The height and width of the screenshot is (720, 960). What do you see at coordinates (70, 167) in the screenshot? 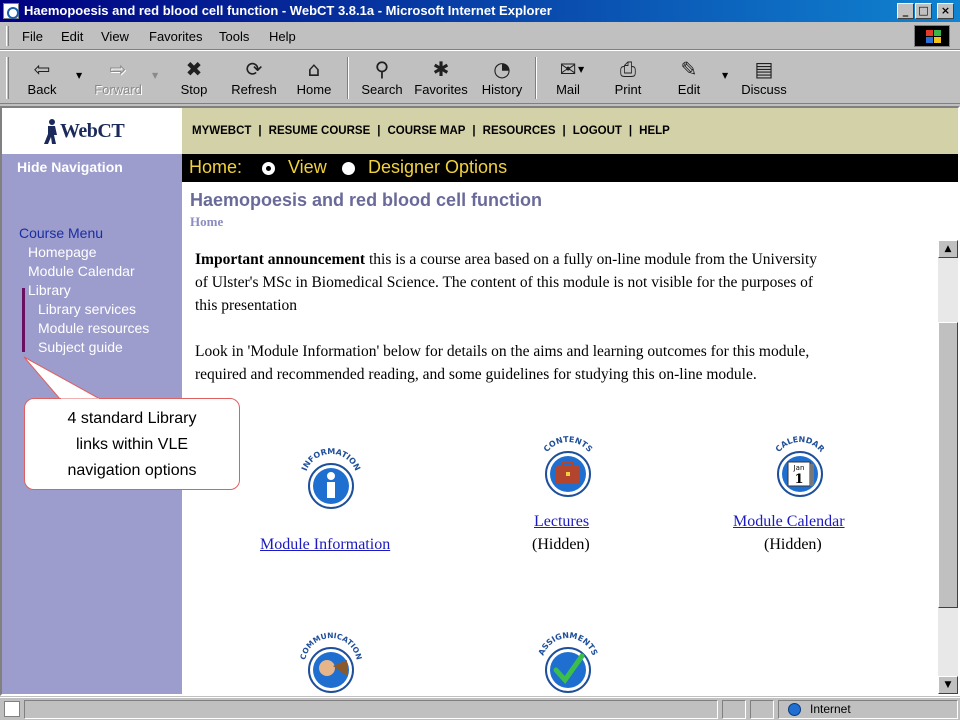
I see `hide-navigation-link: Hide Navigation` at bounding box center [70, 167].